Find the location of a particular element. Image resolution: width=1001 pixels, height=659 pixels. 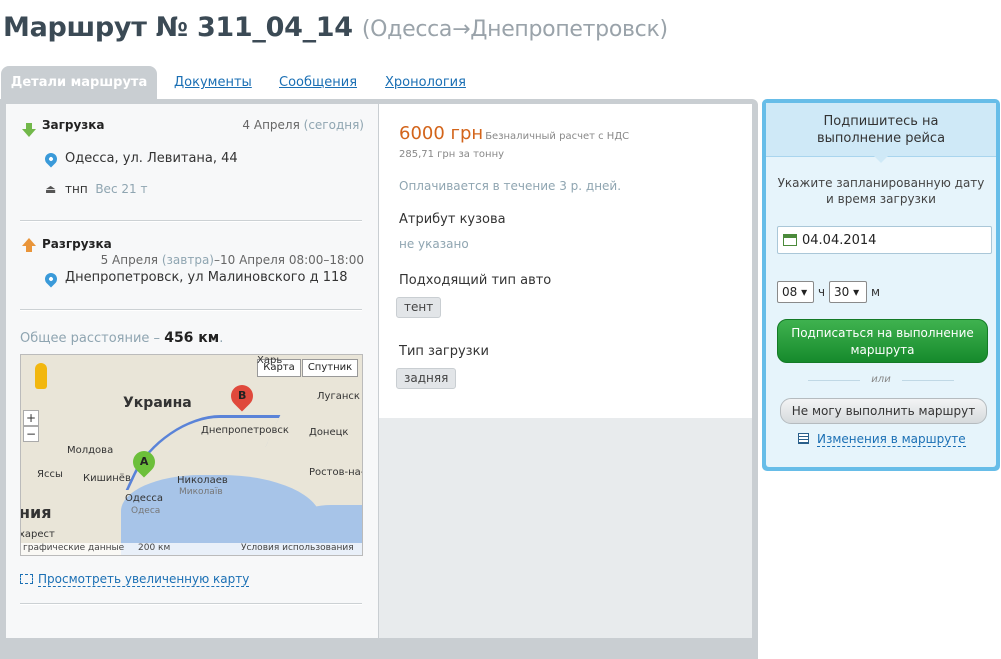

load-date-input is located at coordinates (884, 240).